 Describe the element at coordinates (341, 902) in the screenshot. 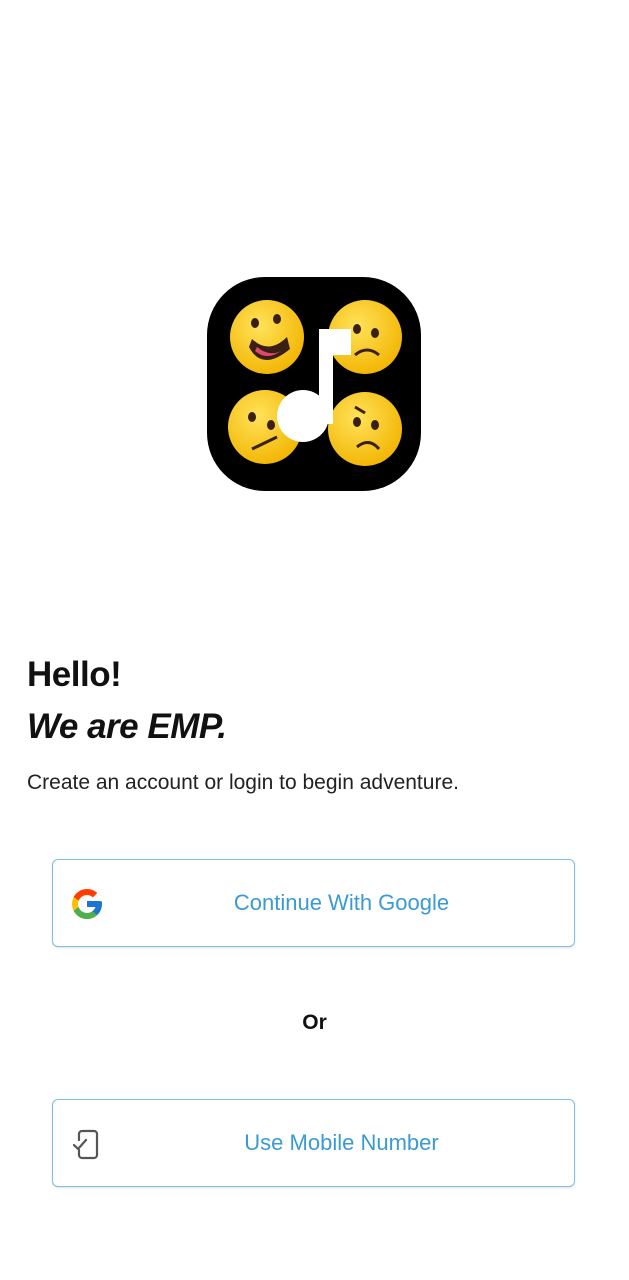

I see `continue-with-google-label: Continue With Google` at that location.